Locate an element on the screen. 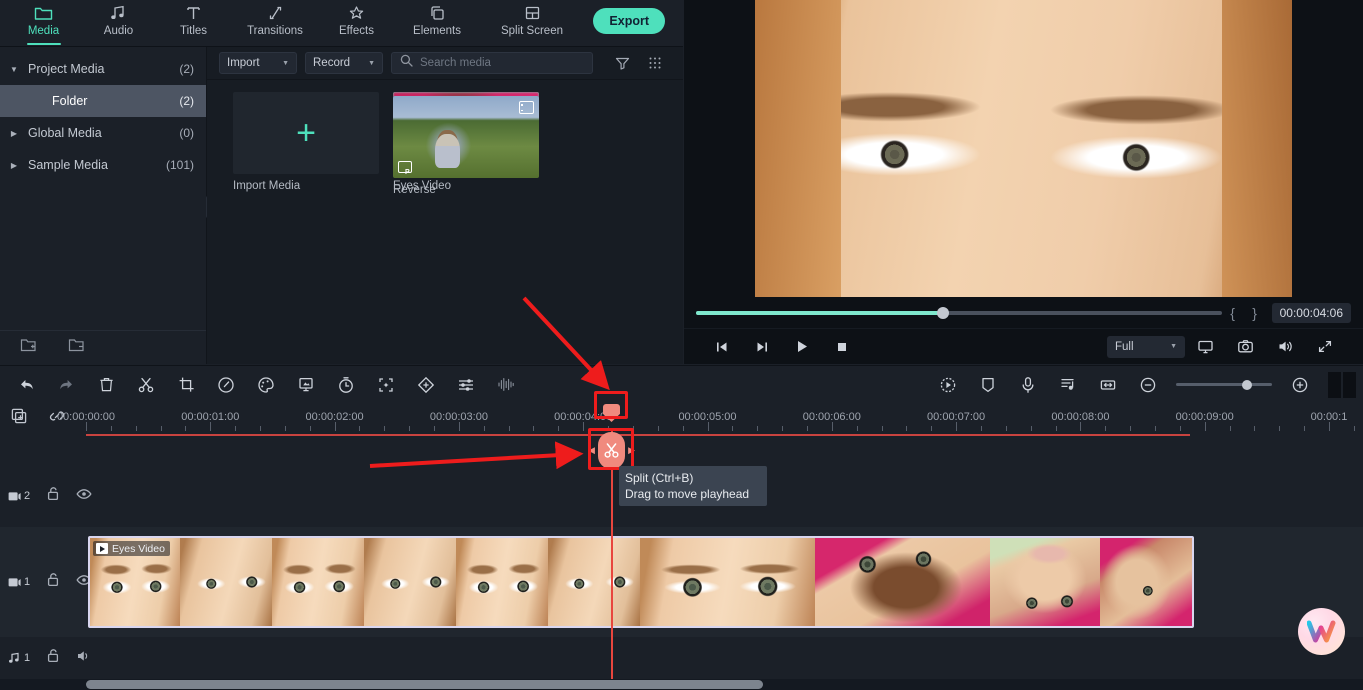 Image resolution: width=1363 pixels, height=690 pixels. nav-tab-titles: Titles is located at coordinates (193, 23).